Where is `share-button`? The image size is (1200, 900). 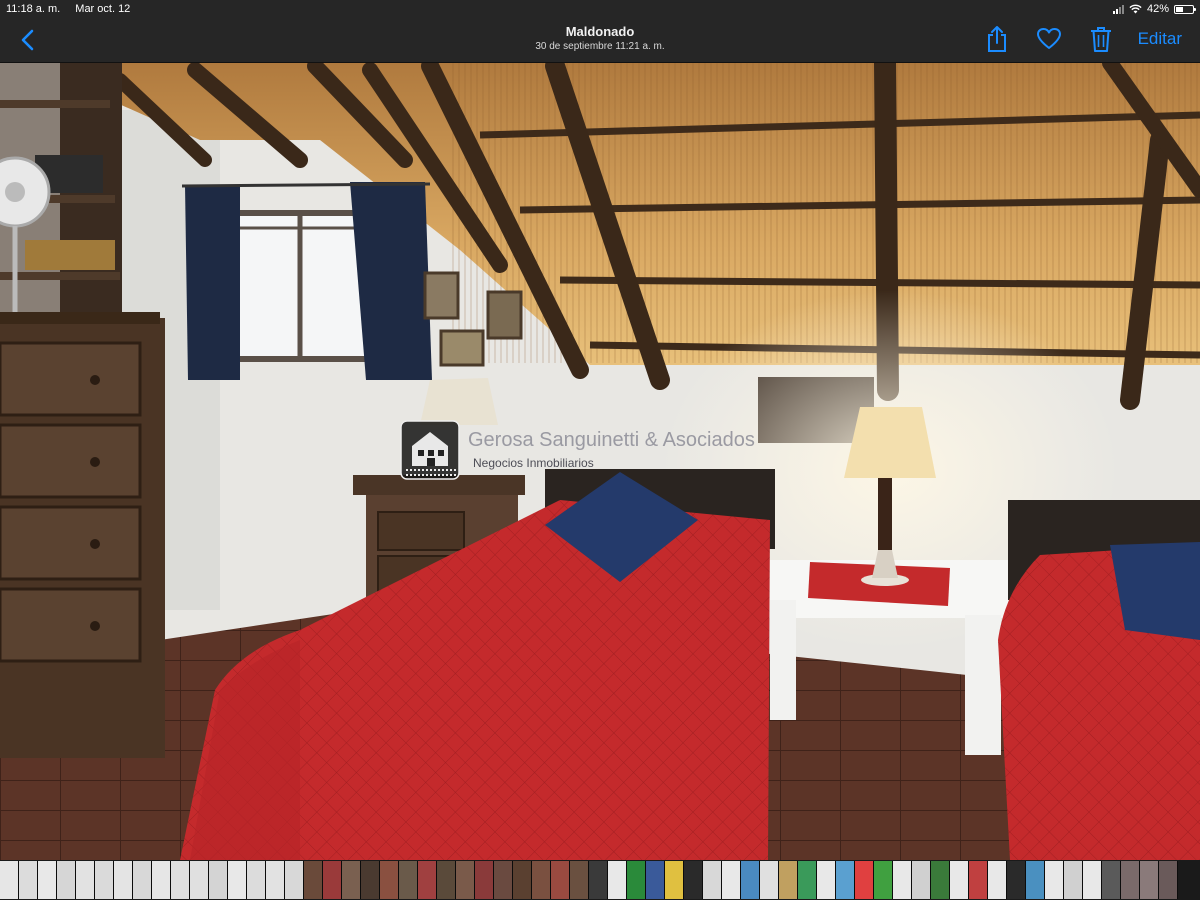 share-button is located at coordinates (997, 39).